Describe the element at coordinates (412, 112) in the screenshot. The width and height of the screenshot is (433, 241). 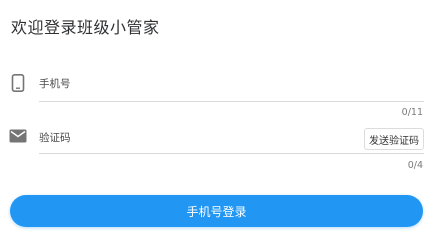
I see `phone-char-counter: 0/11` at that location.